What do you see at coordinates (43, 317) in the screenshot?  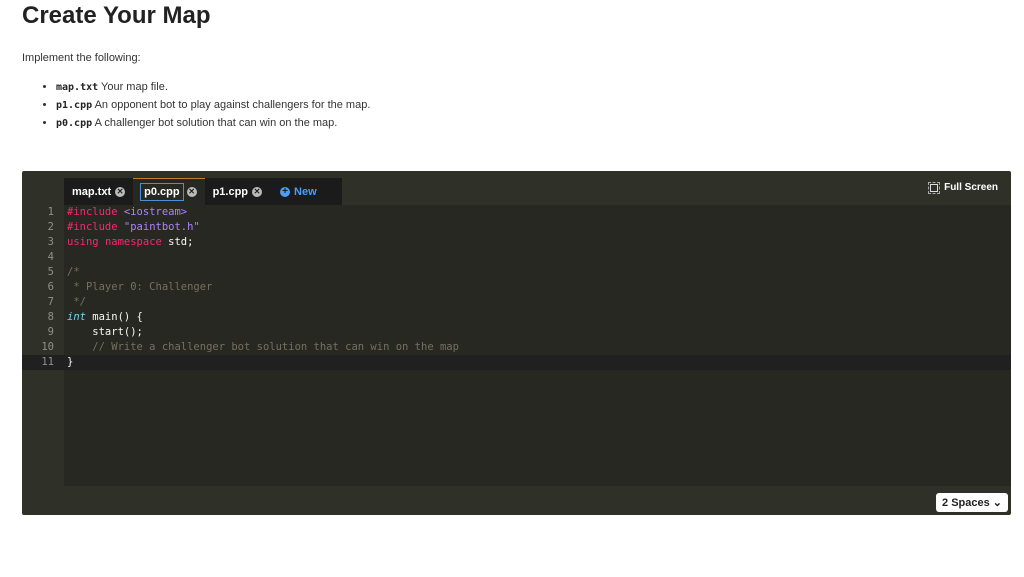 I see `fold-toggle: 8` at bounding box center [43, 317].